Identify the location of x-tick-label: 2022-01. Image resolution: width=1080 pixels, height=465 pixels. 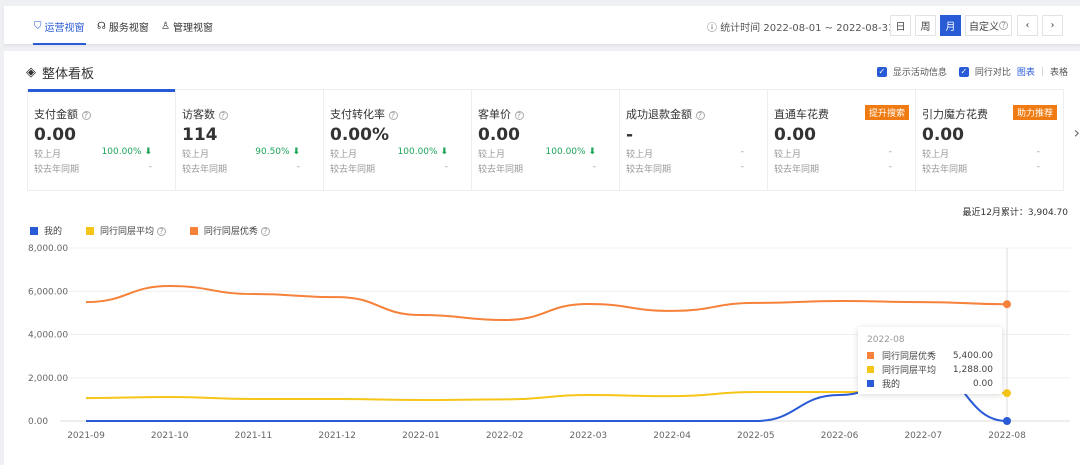
(421, 436).